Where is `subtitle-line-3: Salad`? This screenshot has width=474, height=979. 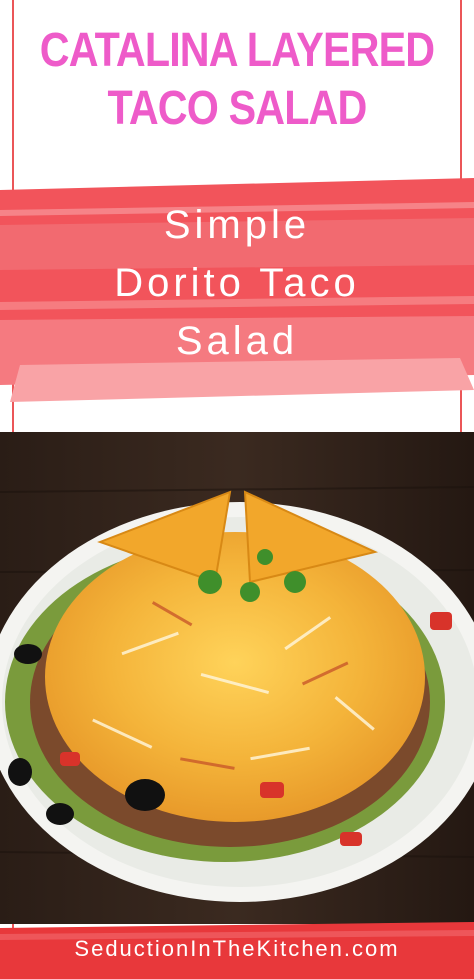 subtitle-line-3: Salad is located at coordinates (237, 341).